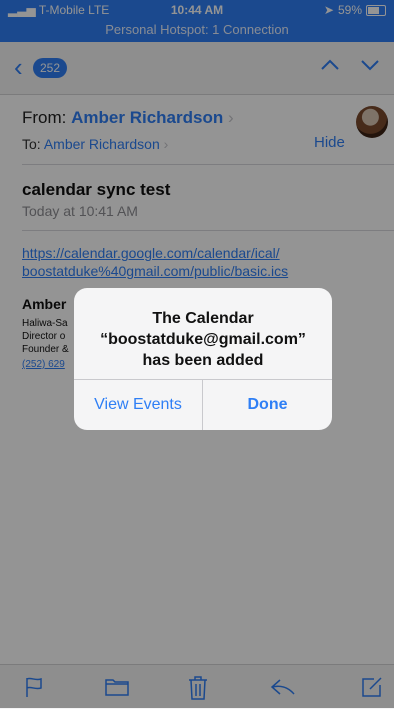 The width and height of the screenshot is (394, 709). Describe the element at coordinates (138, 405) in the screenshot. I see `view-events-button: View Events` at that location.